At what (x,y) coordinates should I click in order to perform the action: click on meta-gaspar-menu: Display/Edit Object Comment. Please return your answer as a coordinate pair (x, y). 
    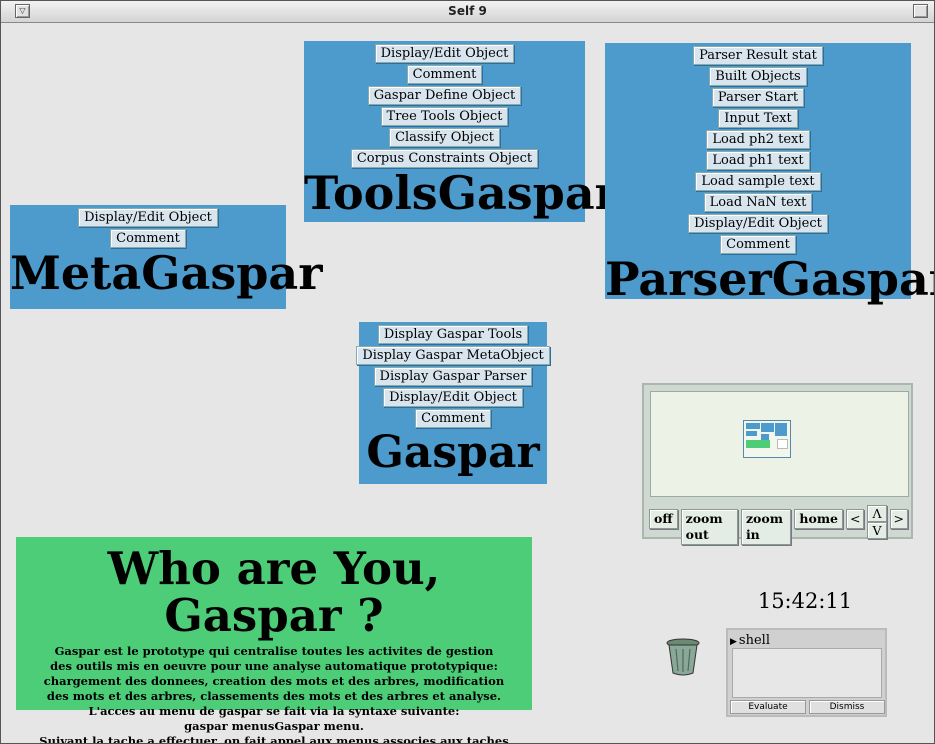
    Looking at the image, I should click on (148, 229).